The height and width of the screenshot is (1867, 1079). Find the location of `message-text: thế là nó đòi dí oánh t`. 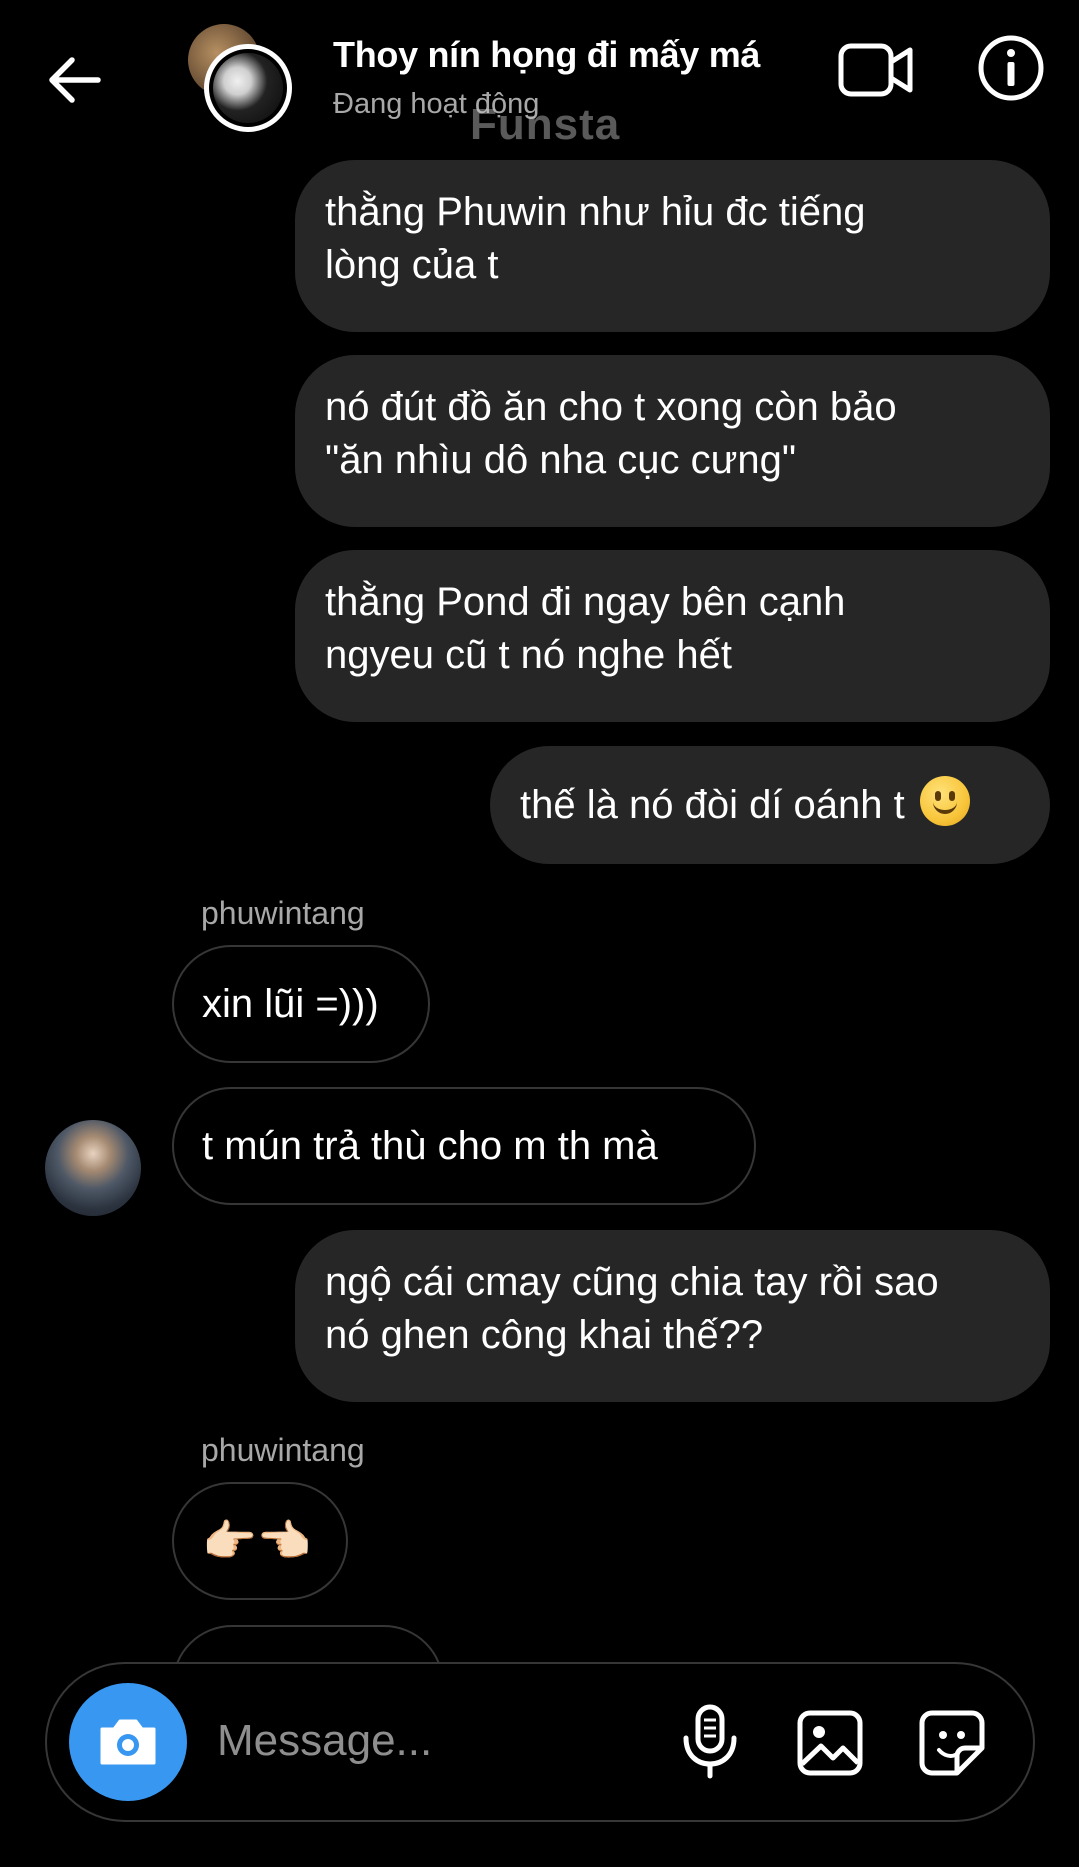

message-text: thế là nó đòi dí oánh t is located at coordinates (712, 805).